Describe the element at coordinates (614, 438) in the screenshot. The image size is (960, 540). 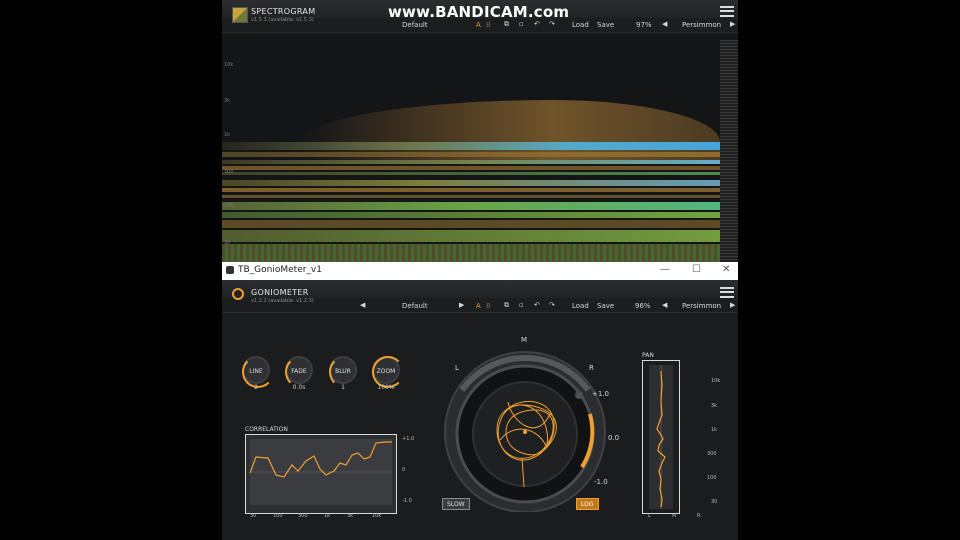
I see `scope-zero-label: 0.0` at that location.